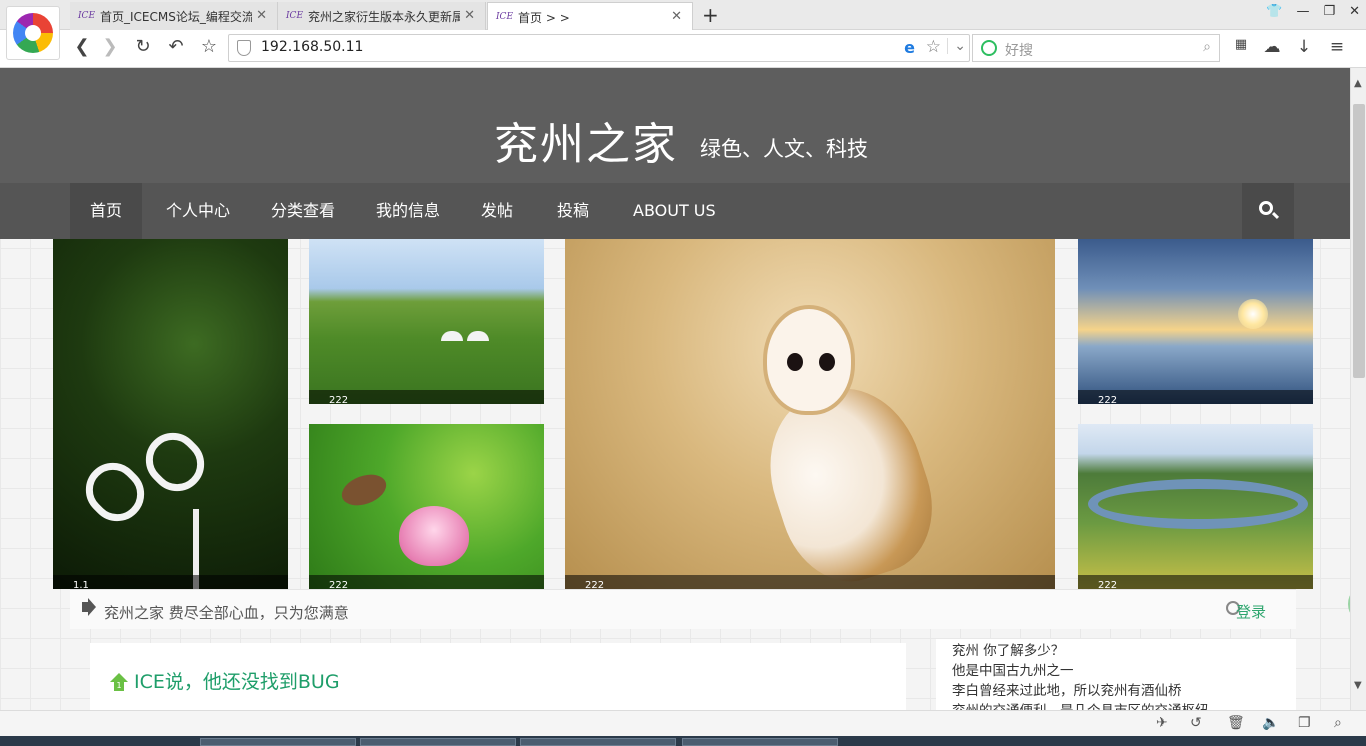 The image size is (1366, 746). I want to click on trash-icon: 🗑, so click(1236, 723).